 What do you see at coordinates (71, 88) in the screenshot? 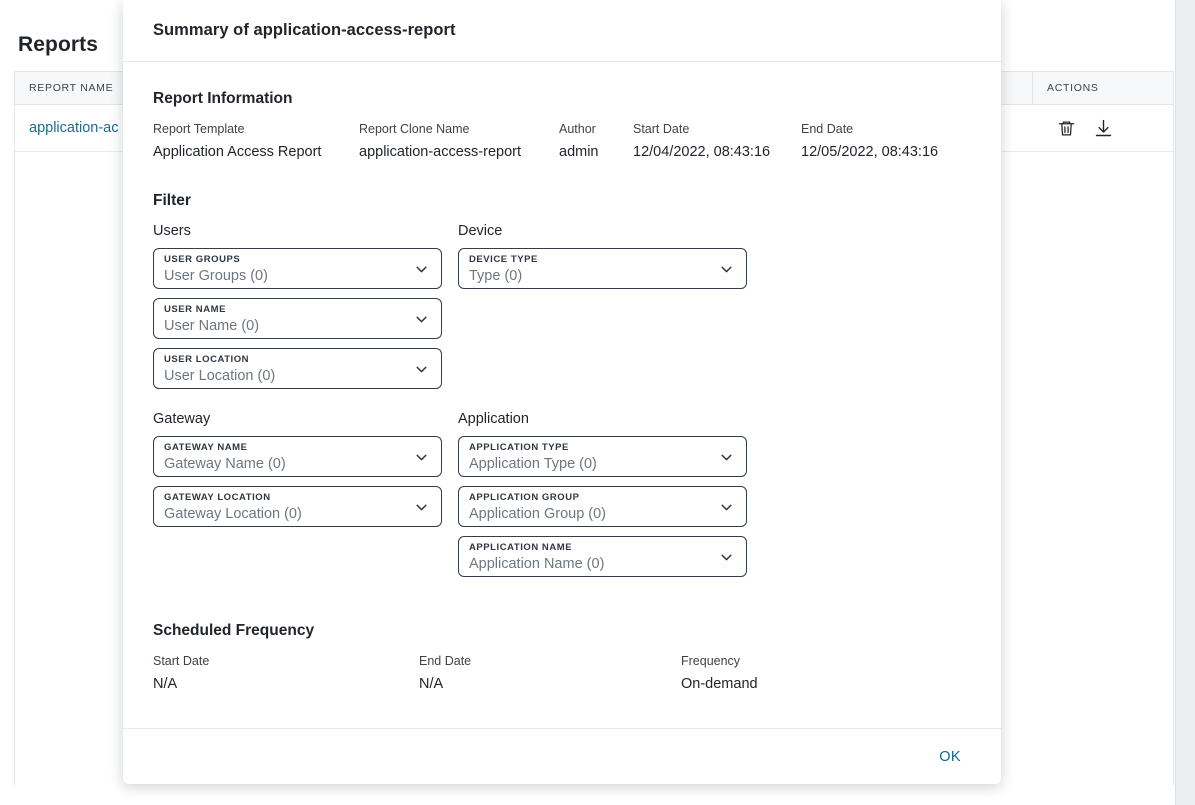
I see `column-header-report-name-label: REPORT NAME` at bounding box center [71, 88].